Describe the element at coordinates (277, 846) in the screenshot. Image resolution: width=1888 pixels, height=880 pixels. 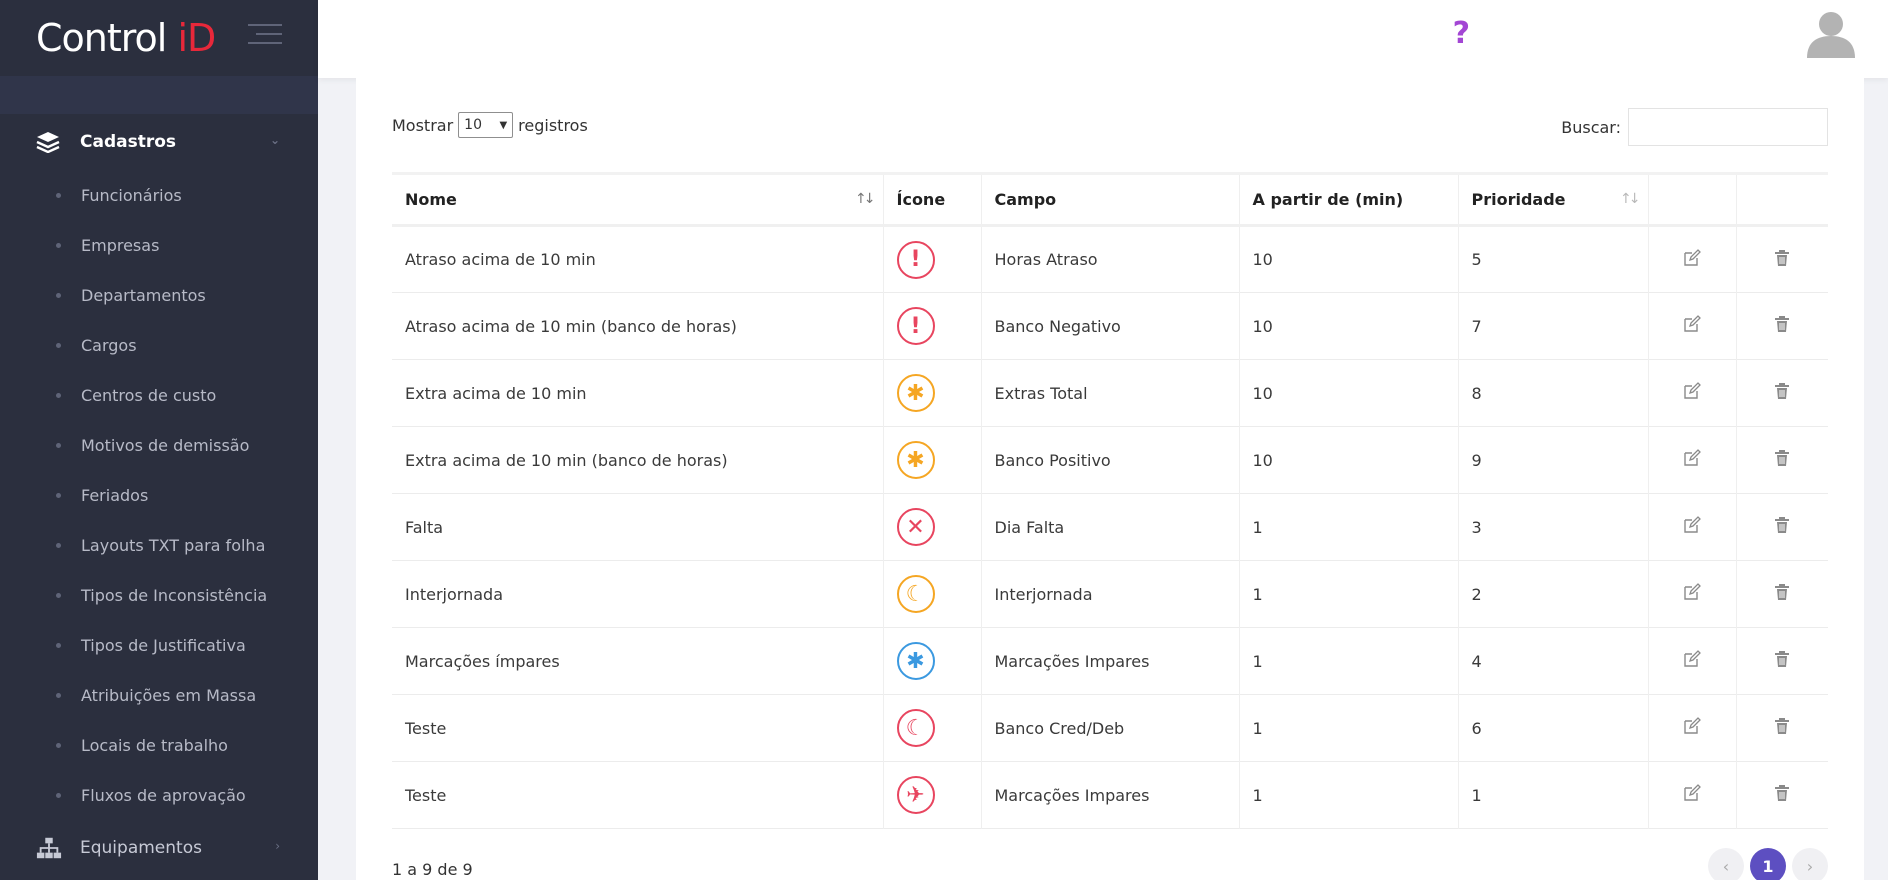
I see `chevron-right-icon: ›` at that location.